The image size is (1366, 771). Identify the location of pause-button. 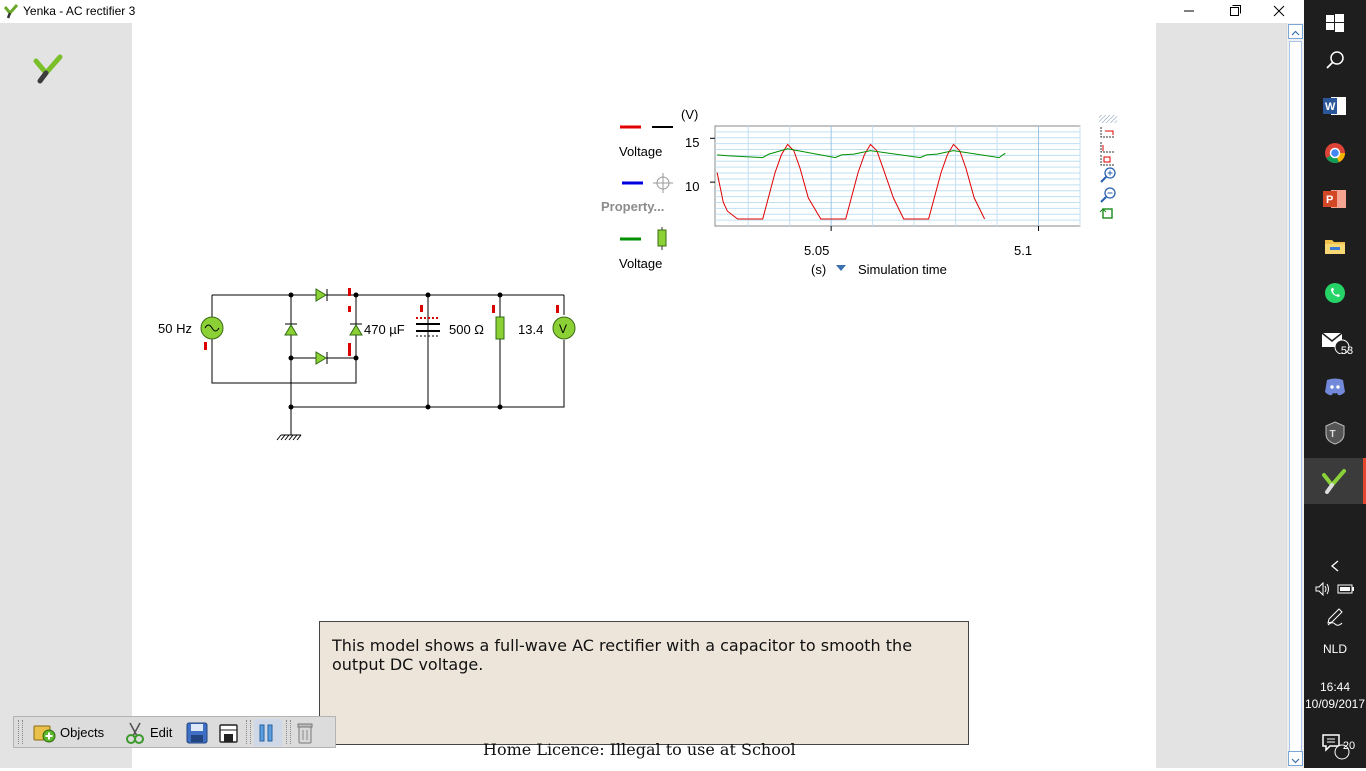
(268, 732).